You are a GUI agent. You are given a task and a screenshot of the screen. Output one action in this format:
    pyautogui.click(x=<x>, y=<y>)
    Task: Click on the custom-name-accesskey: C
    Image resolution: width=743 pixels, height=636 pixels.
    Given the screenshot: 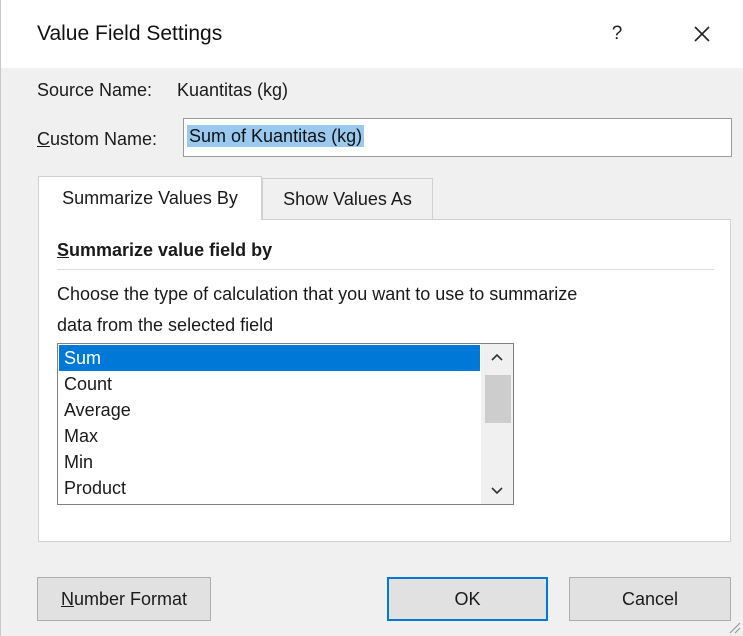 What is the action you would take?
    pyautogui.click(x=43, y=139)
    